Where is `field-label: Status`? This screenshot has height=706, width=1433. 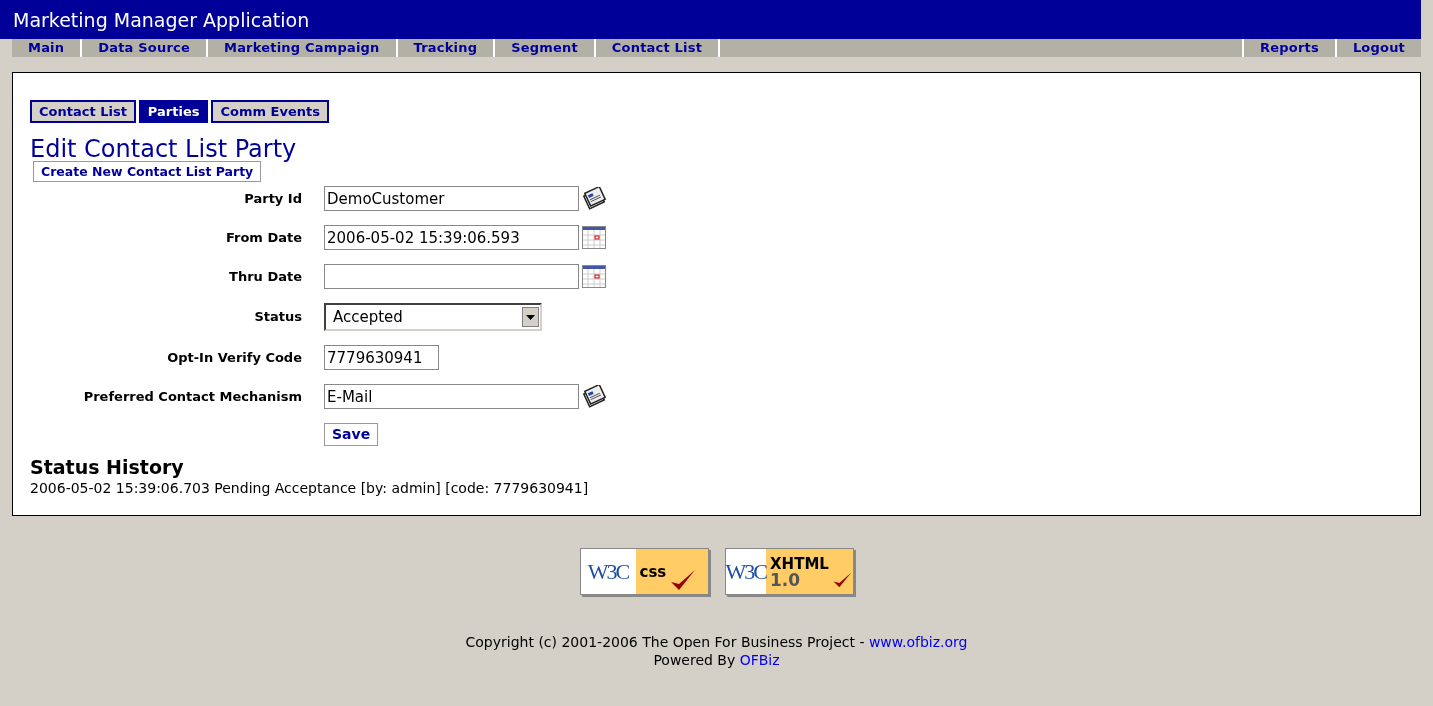 field-label: Status is located at coordinates (277, 317).